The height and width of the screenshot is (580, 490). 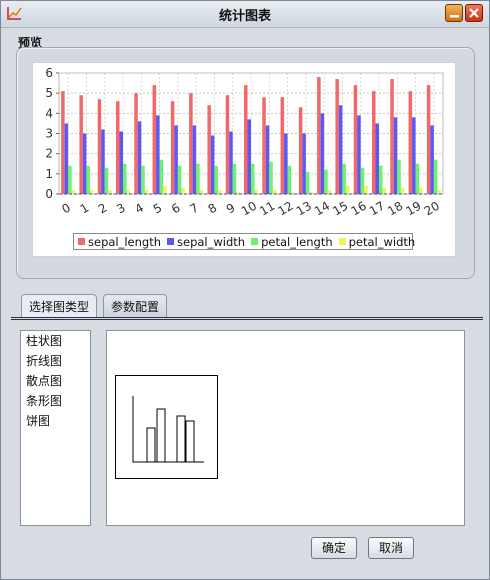 I want to click on bar-chart-thumbnail, so click(x=166, y=427).